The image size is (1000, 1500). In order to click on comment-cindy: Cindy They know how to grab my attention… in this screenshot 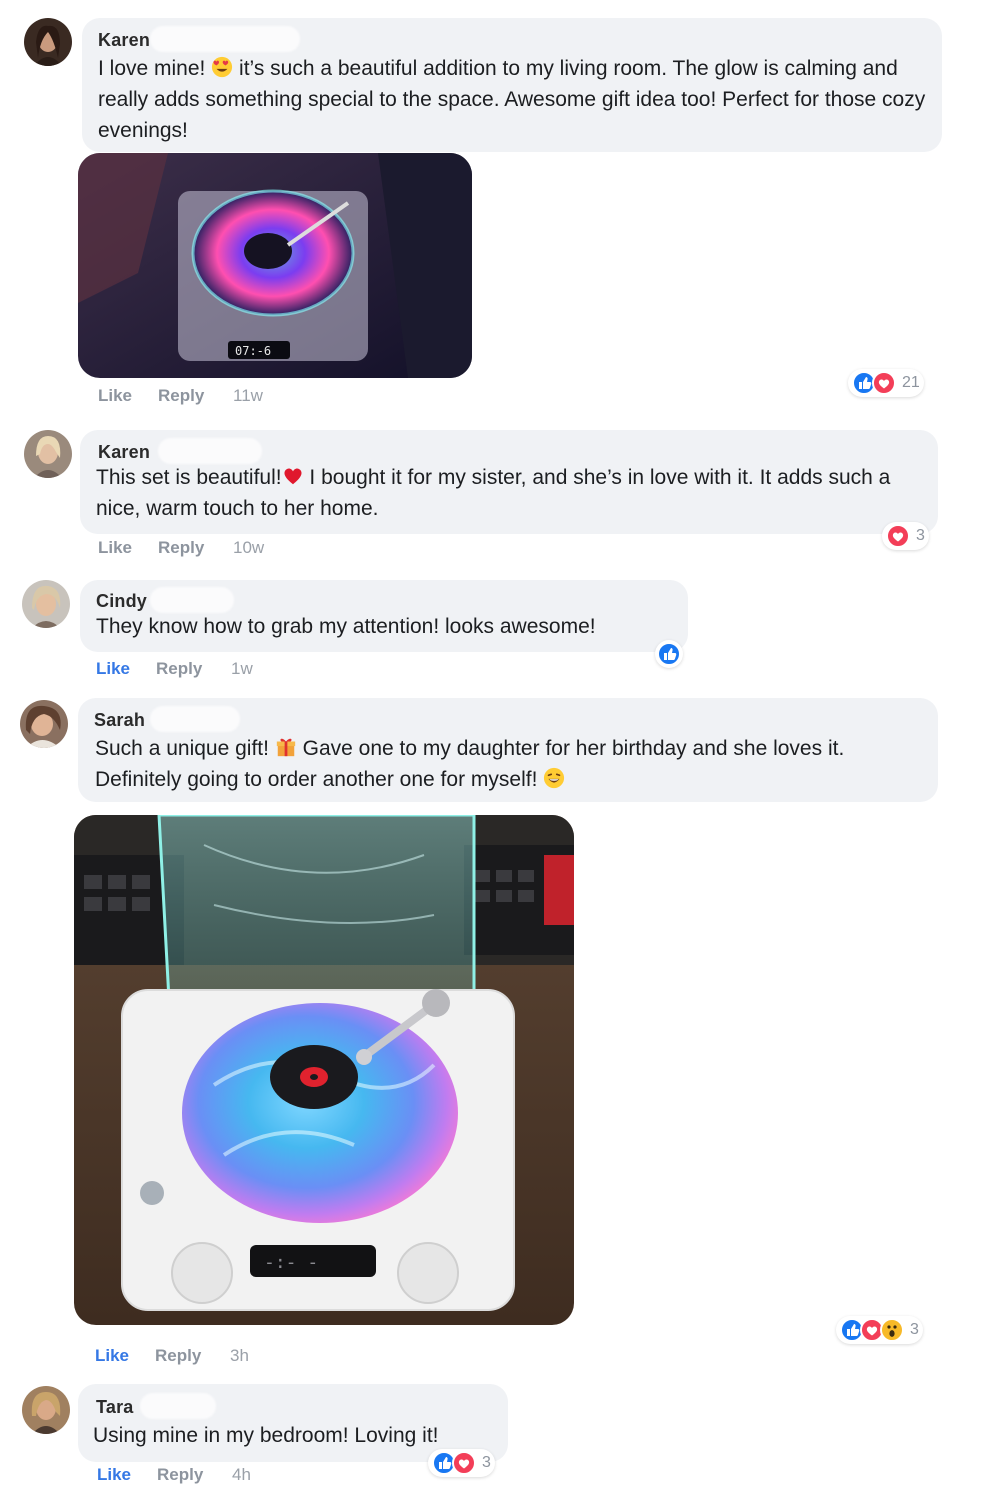, I will do `click(500, 630)`.